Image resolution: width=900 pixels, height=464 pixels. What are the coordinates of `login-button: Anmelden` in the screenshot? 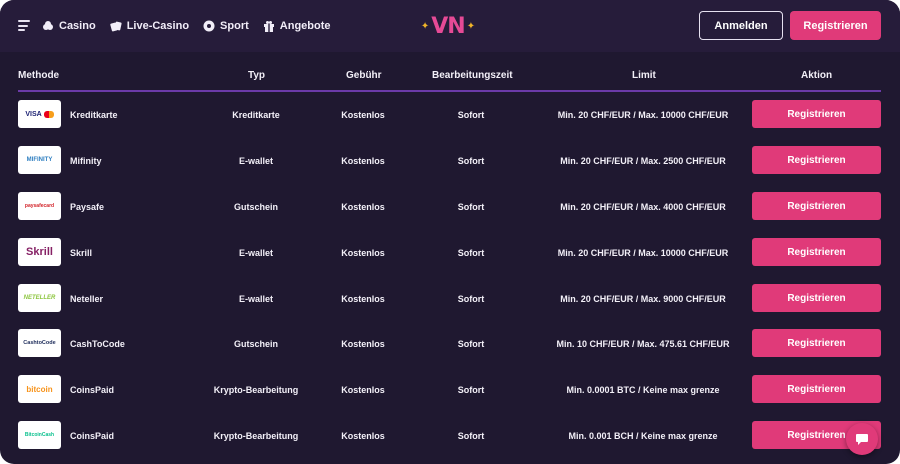 It's located at (741, 25).